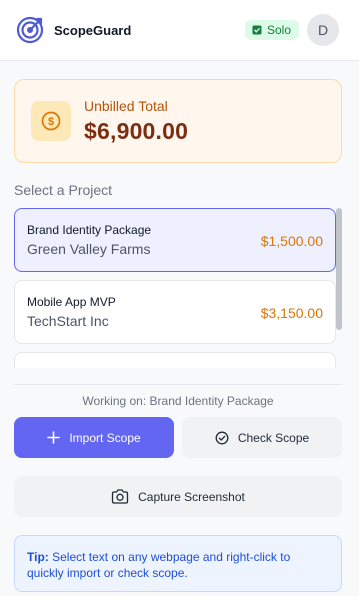 The height and width of the screenshot is (596, 359). Describe the element at coordinates (126, 105) in the screenshot. I see `unbilled-label: Unbilled Total` at that location.